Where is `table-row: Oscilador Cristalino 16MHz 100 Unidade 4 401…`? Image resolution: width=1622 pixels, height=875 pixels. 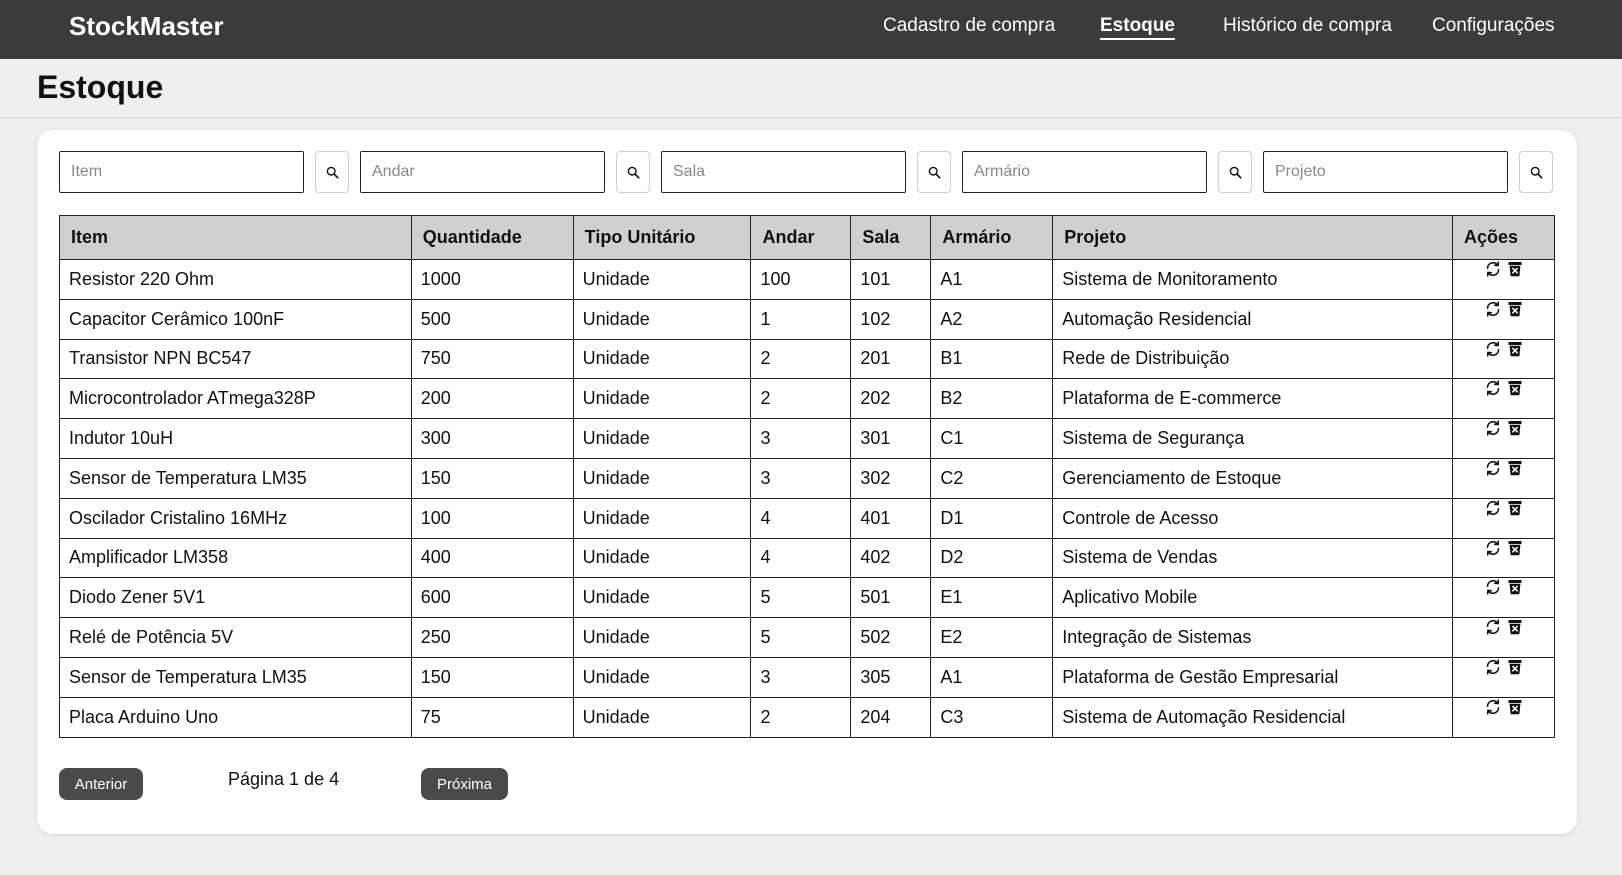 table-row: Oscilador Cristalino 16MHz 100 Unidade 4 401… is located at coordinates (807, 518).